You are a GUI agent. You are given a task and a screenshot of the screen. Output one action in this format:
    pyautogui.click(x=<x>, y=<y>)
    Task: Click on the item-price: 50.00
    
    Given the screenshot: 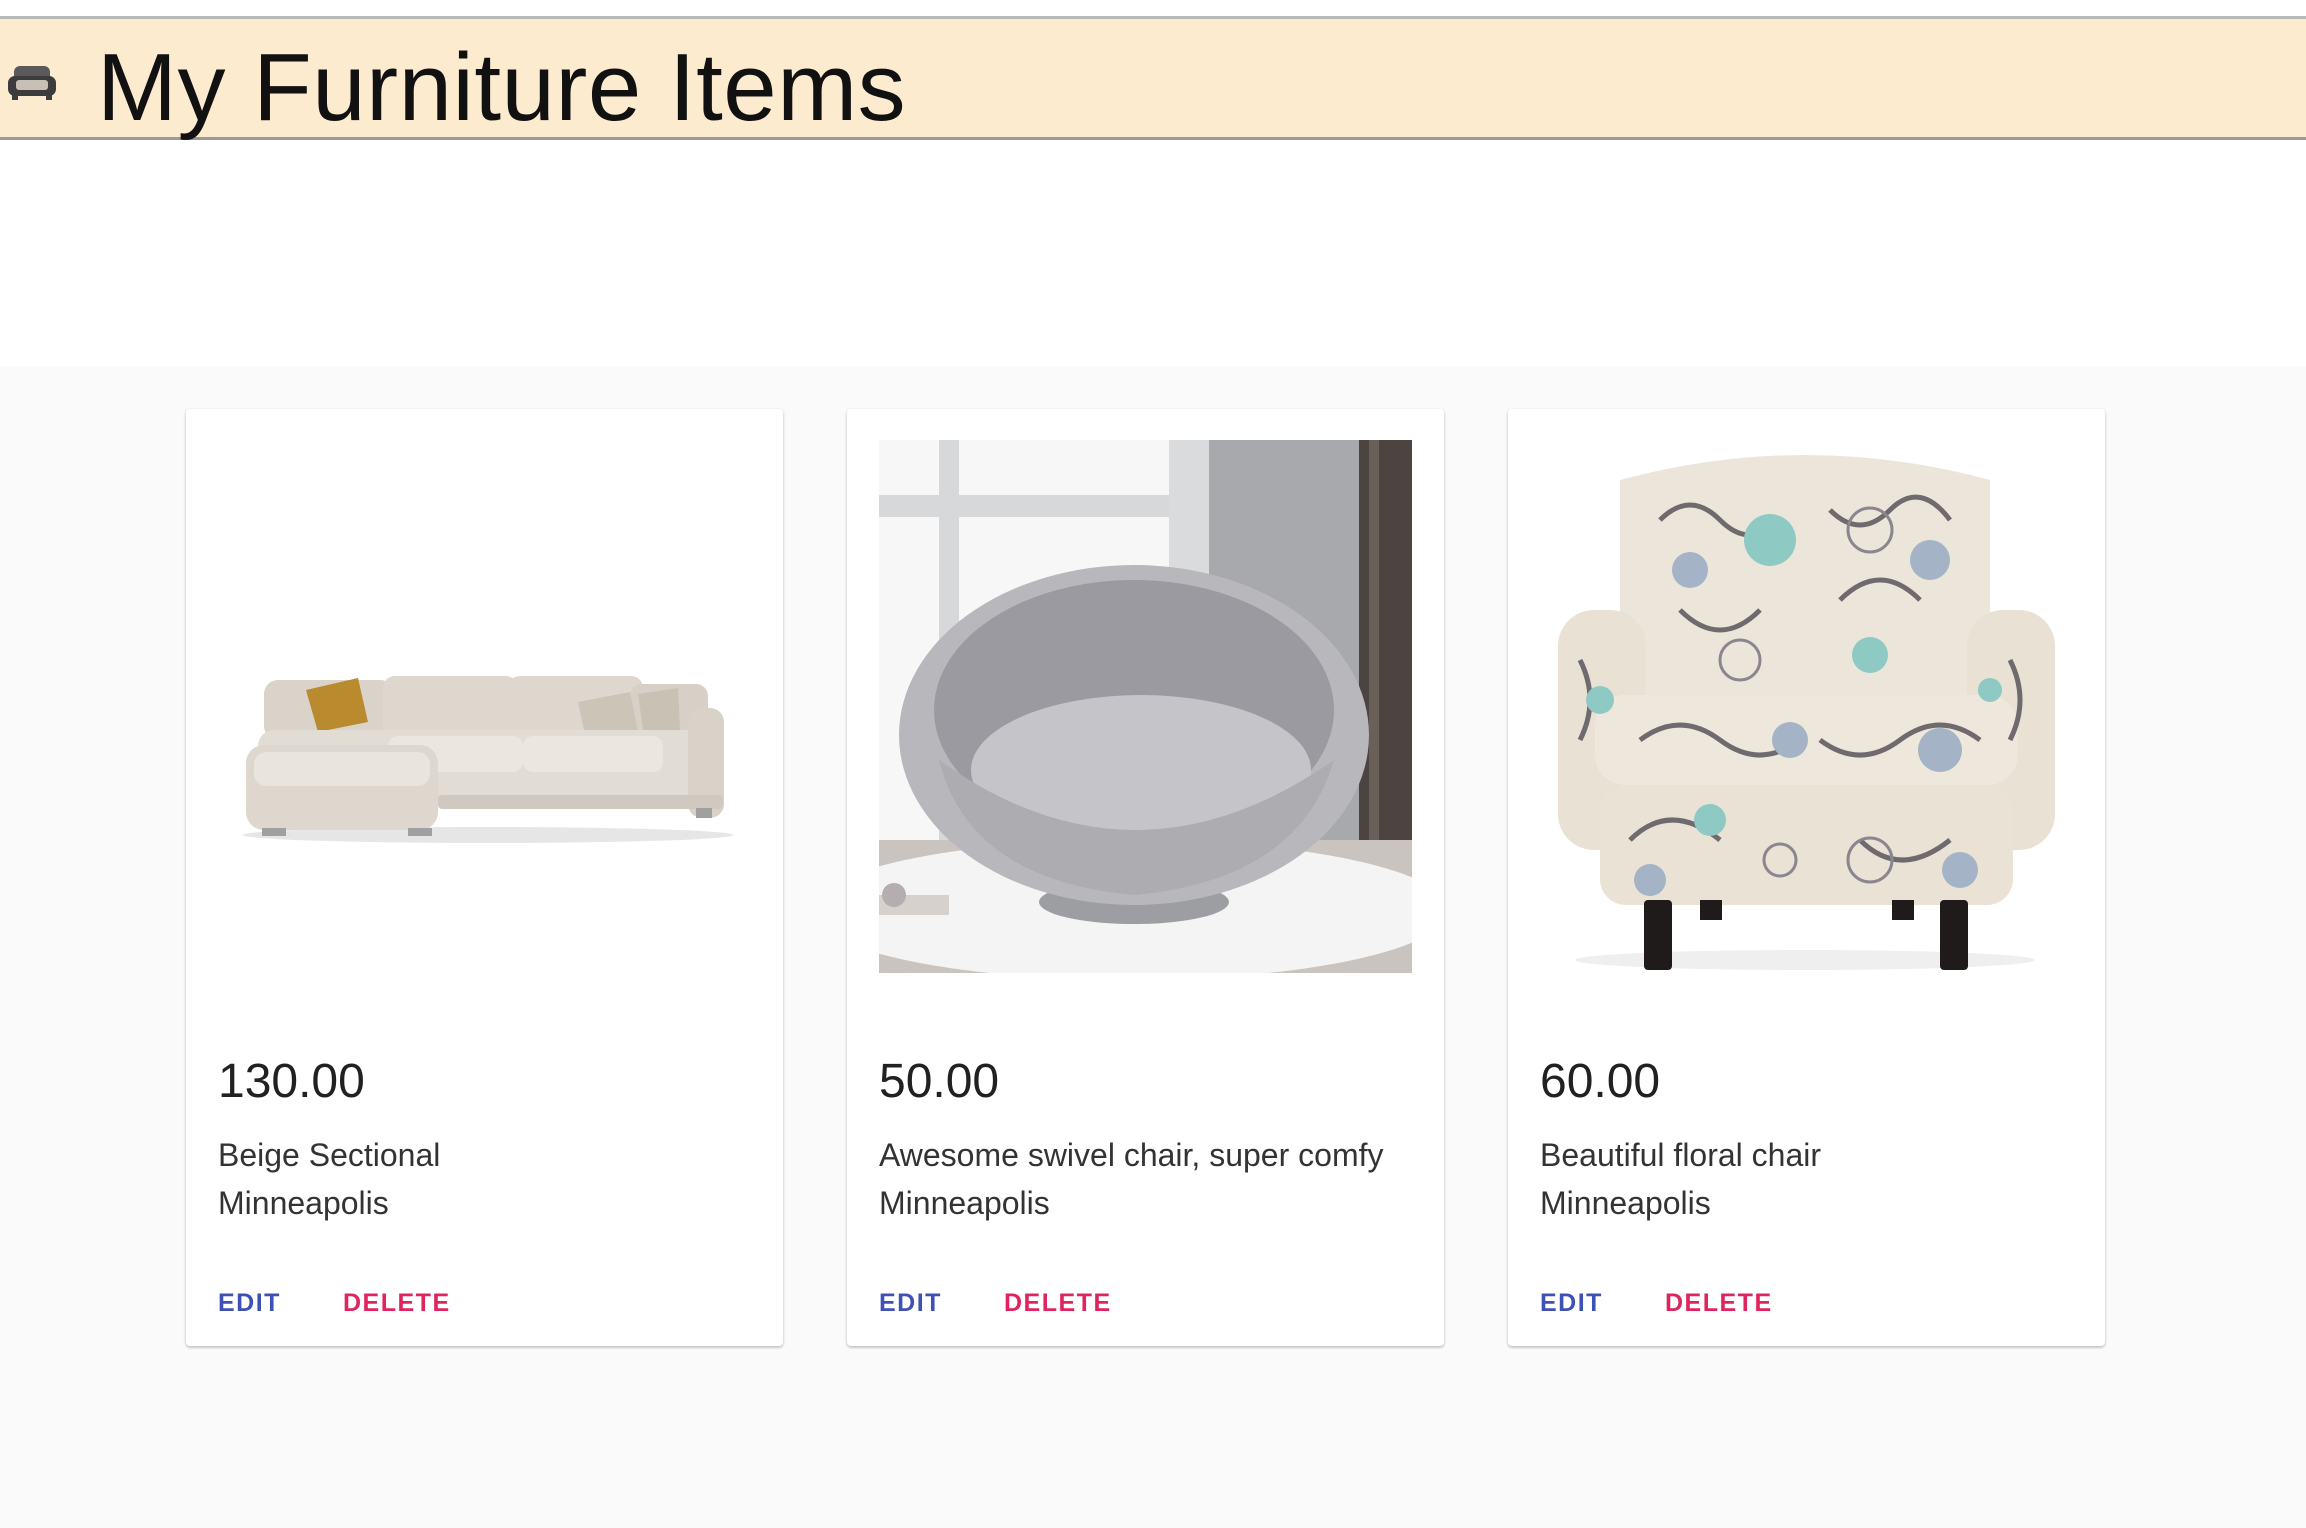 What is the action you would take?
    pyautogui.click(x=939, y=1081)
    